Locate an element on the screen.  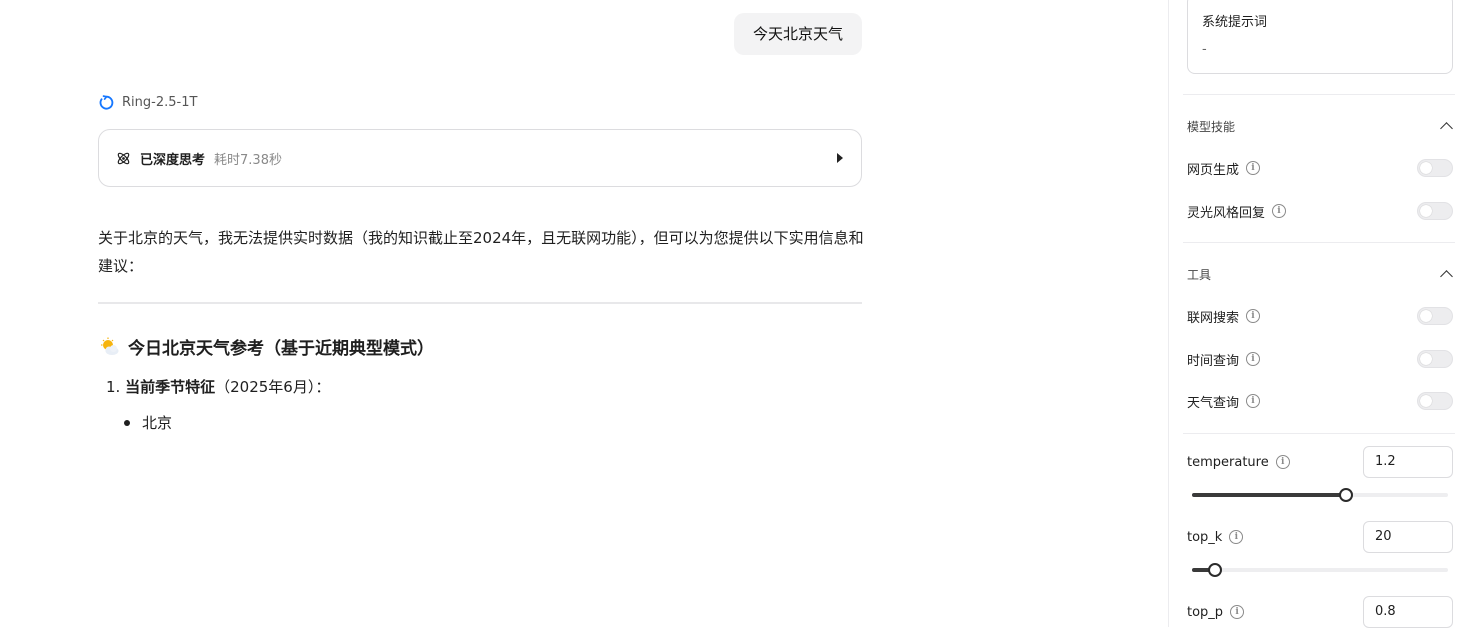
web-search-toggle is located at coordinates (1435, 316).